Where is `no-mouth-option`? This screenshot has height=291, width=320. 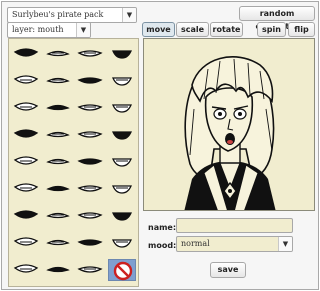
no-mouth-option is located at coordinates (122, 270).